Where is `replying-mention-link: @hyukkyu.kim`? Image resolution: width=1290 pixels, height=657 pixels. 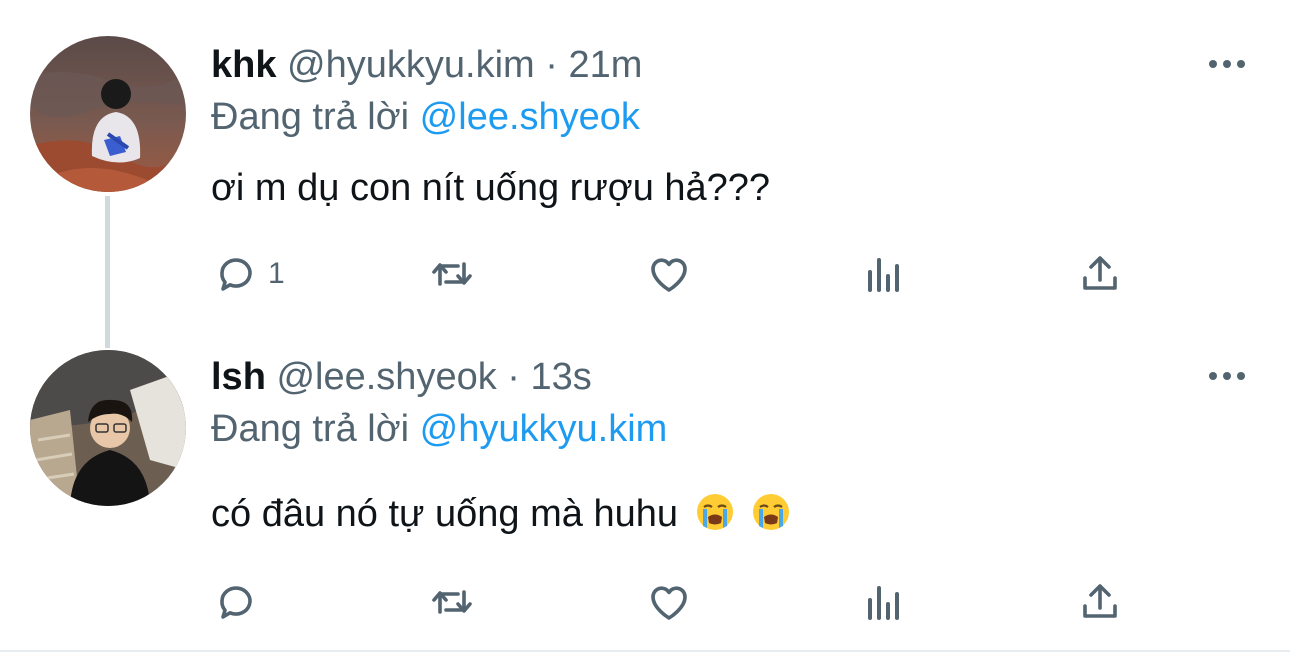
replying-mention-link: @hyukkyu.kim is located at coordinates (544, 429).